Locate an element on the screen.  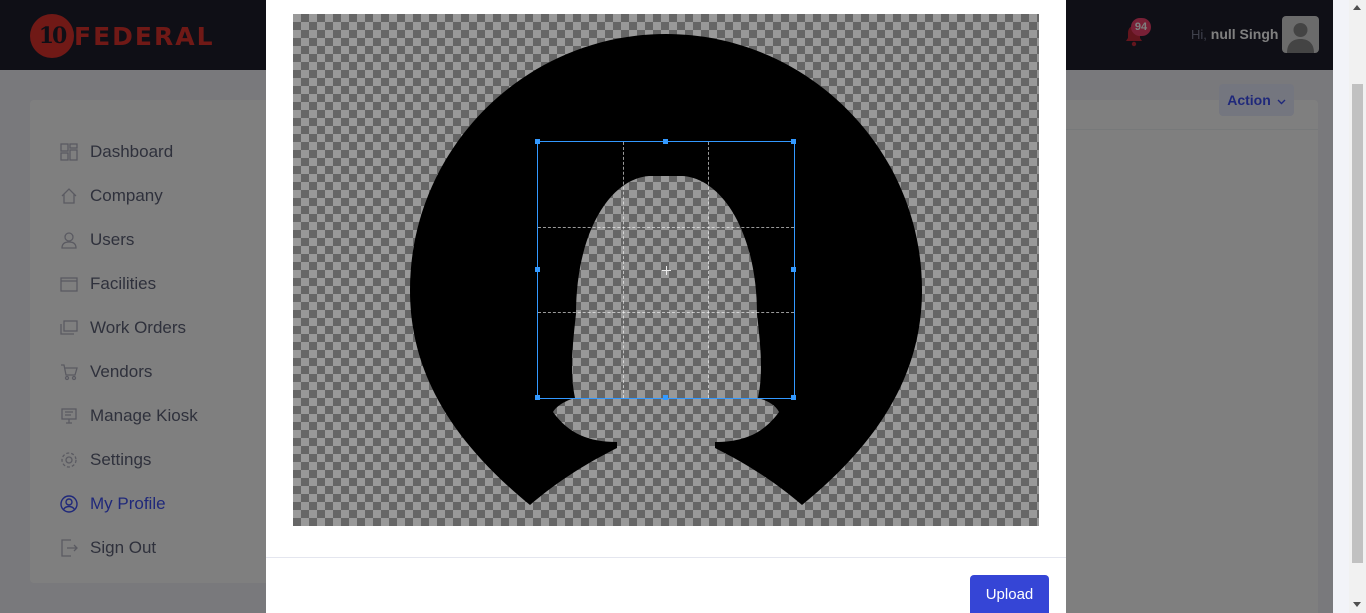
page-scrollbar is located at coordinates (1357, 306).